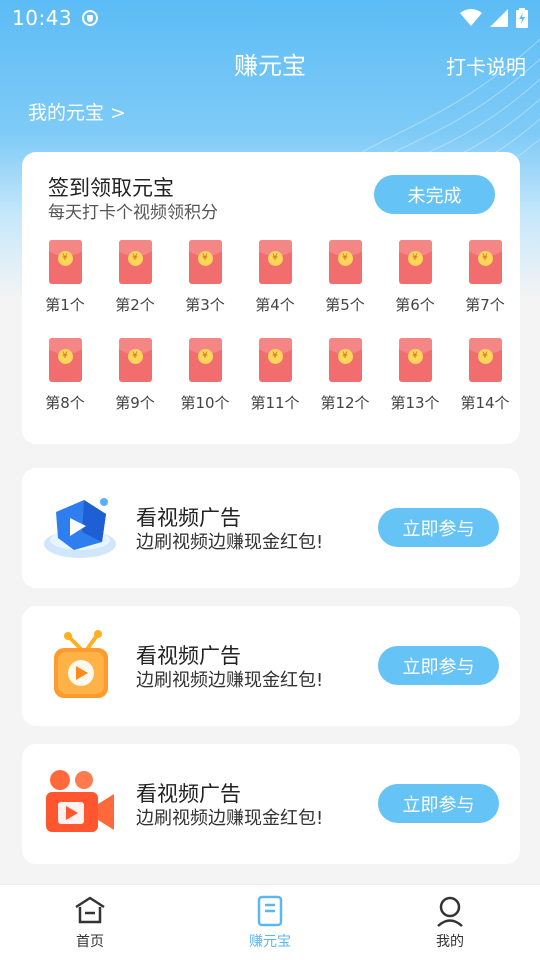 This screenshot has width=540, height=960. Describe the element at coordinates (415, 305) in the screenshot. I see `signin-day-label: 第6个` at that location.